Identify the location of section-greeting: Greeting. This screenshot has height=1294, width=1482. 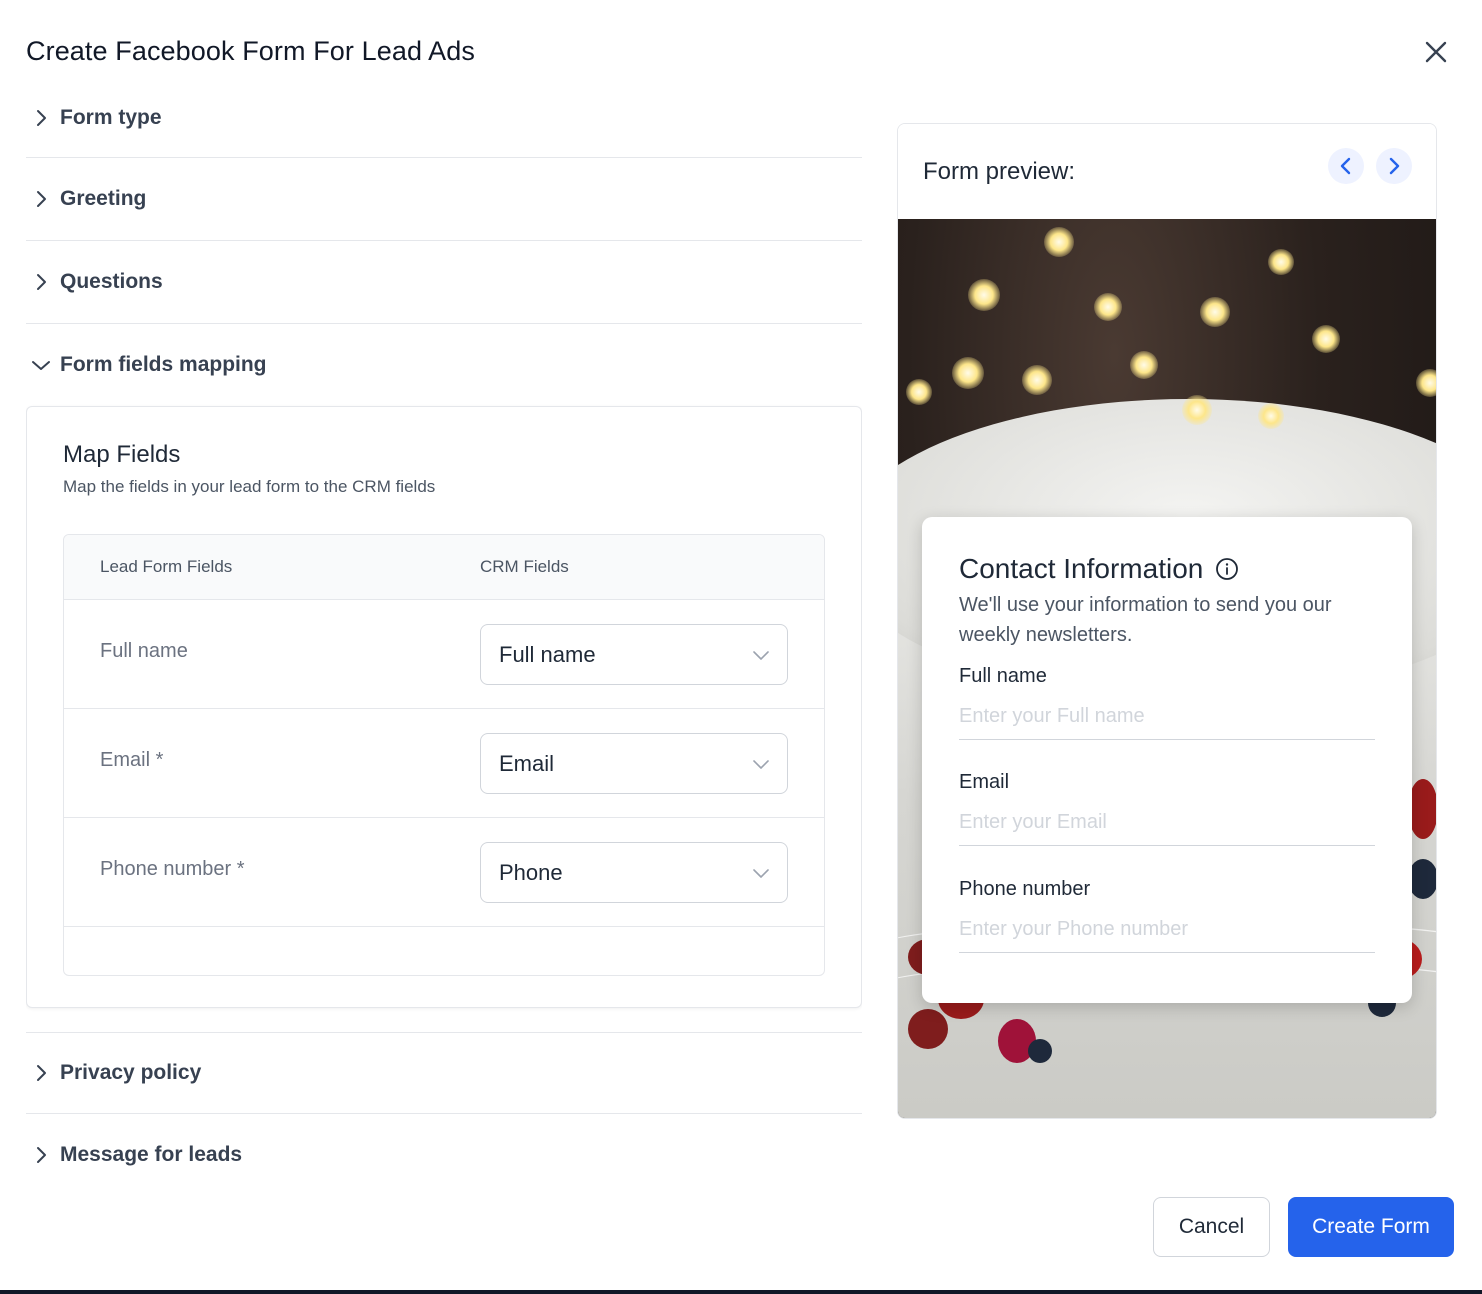
(444, 199).